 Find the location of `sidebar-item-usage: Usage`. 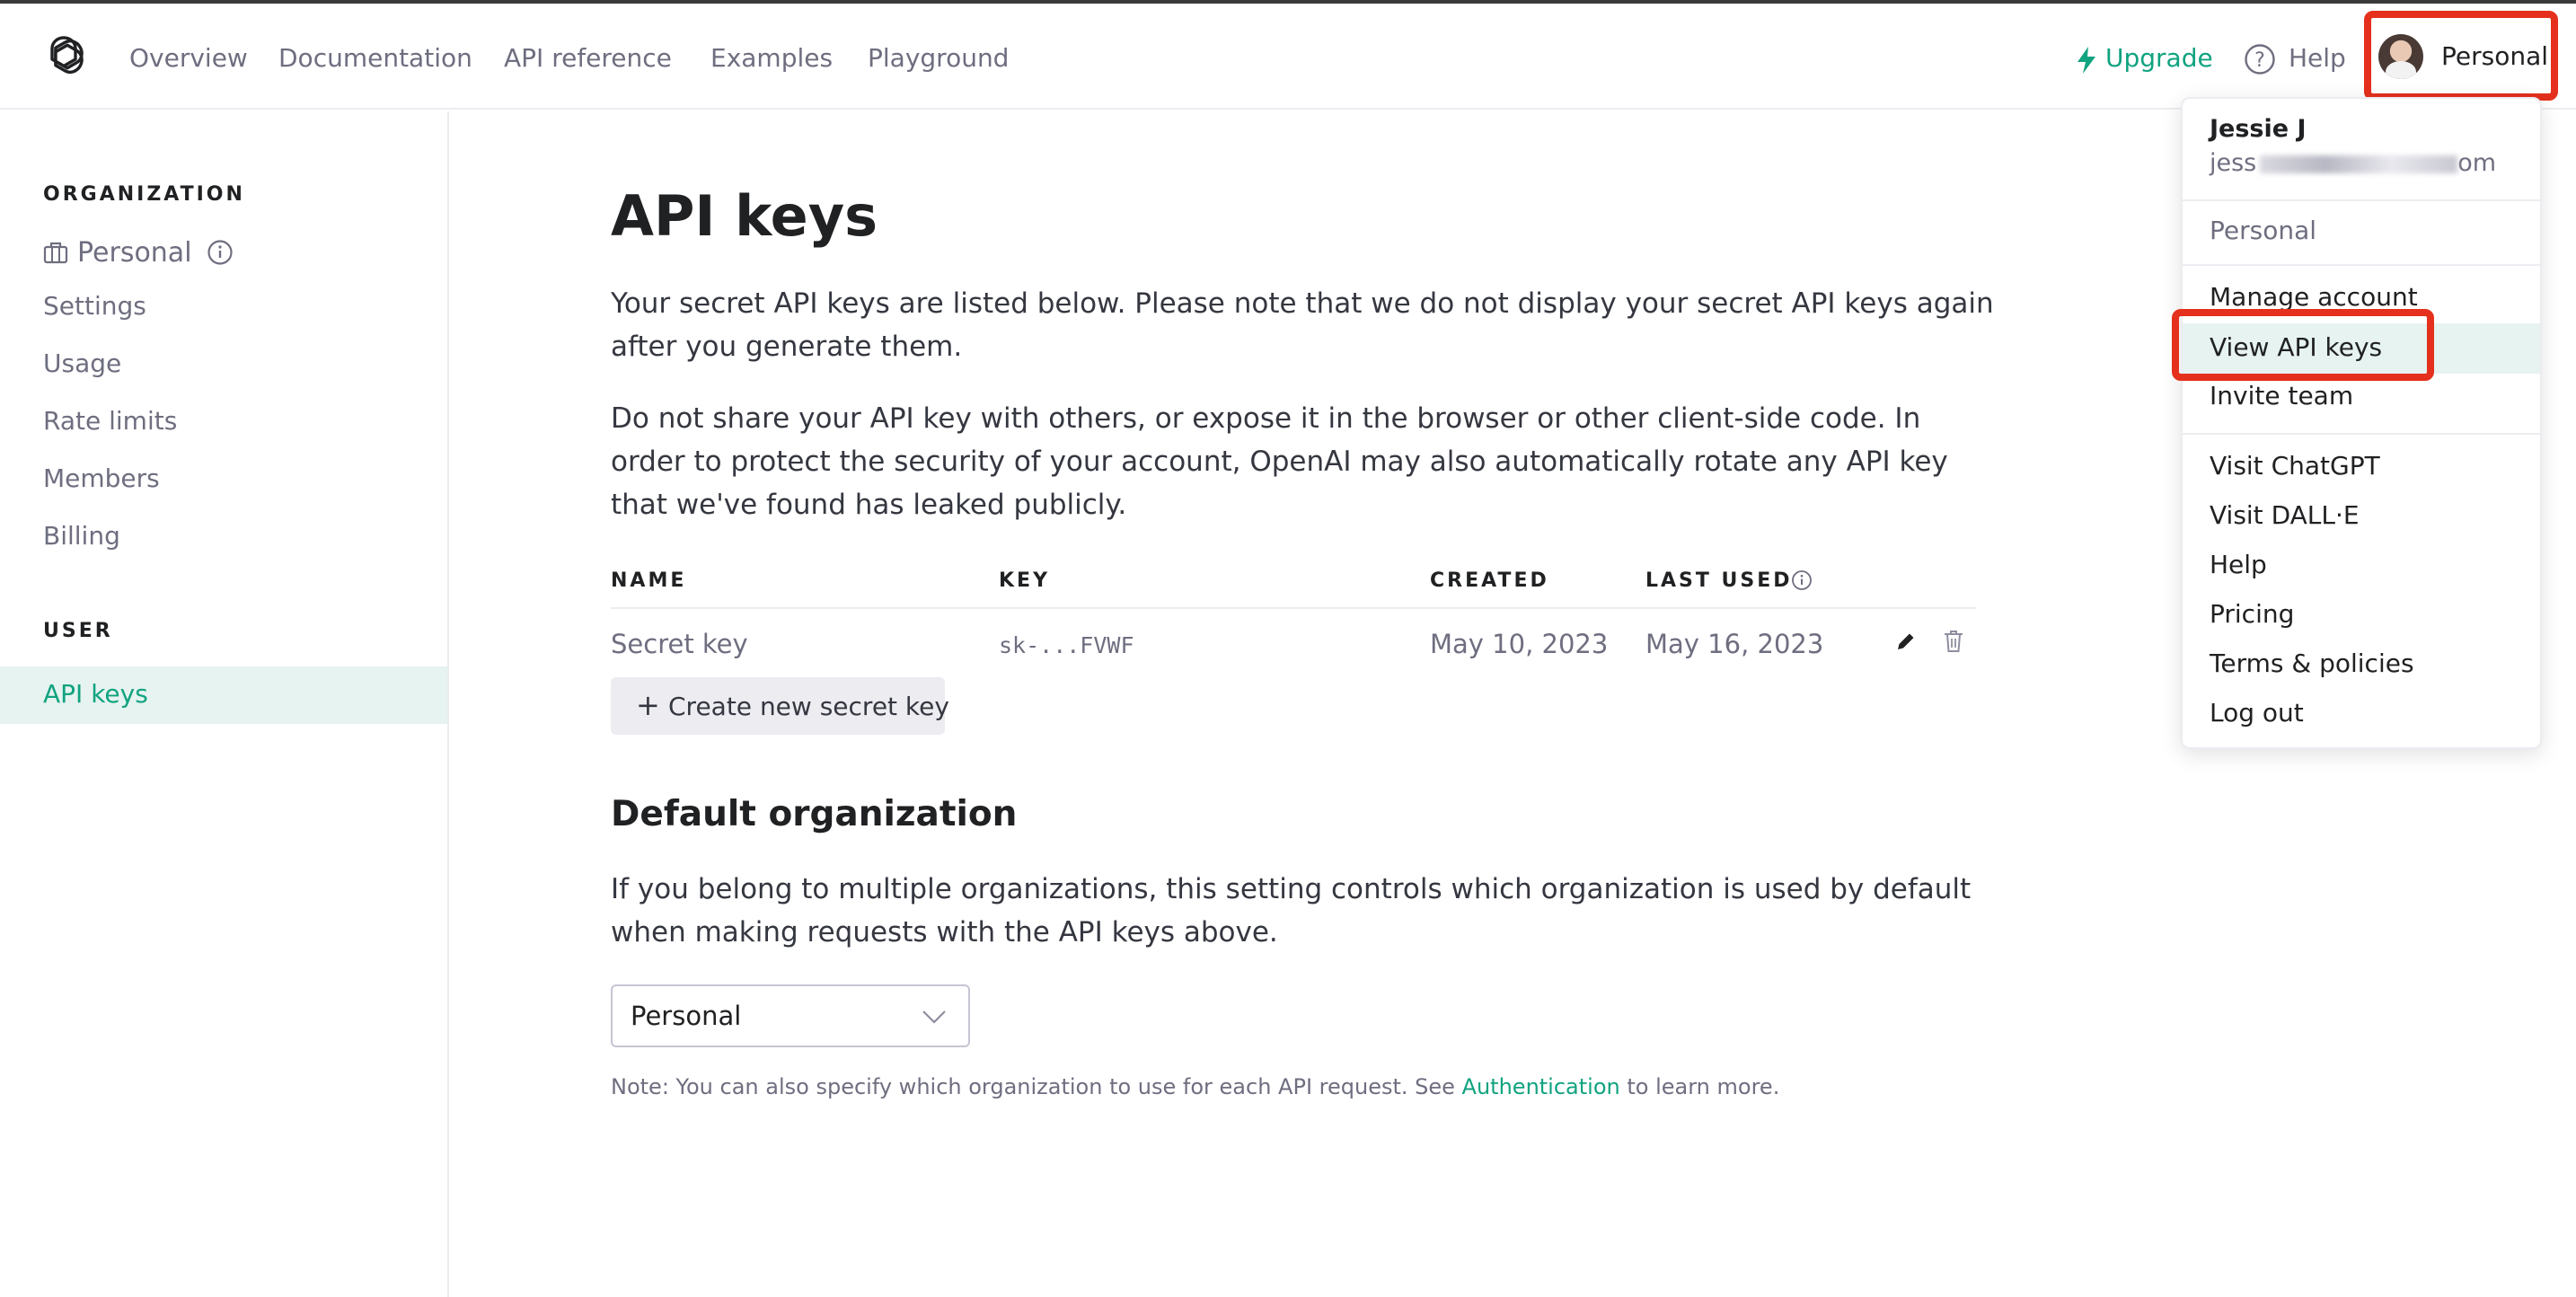

sidebar-item-usage: Usage is located at coordinates (82, 363).